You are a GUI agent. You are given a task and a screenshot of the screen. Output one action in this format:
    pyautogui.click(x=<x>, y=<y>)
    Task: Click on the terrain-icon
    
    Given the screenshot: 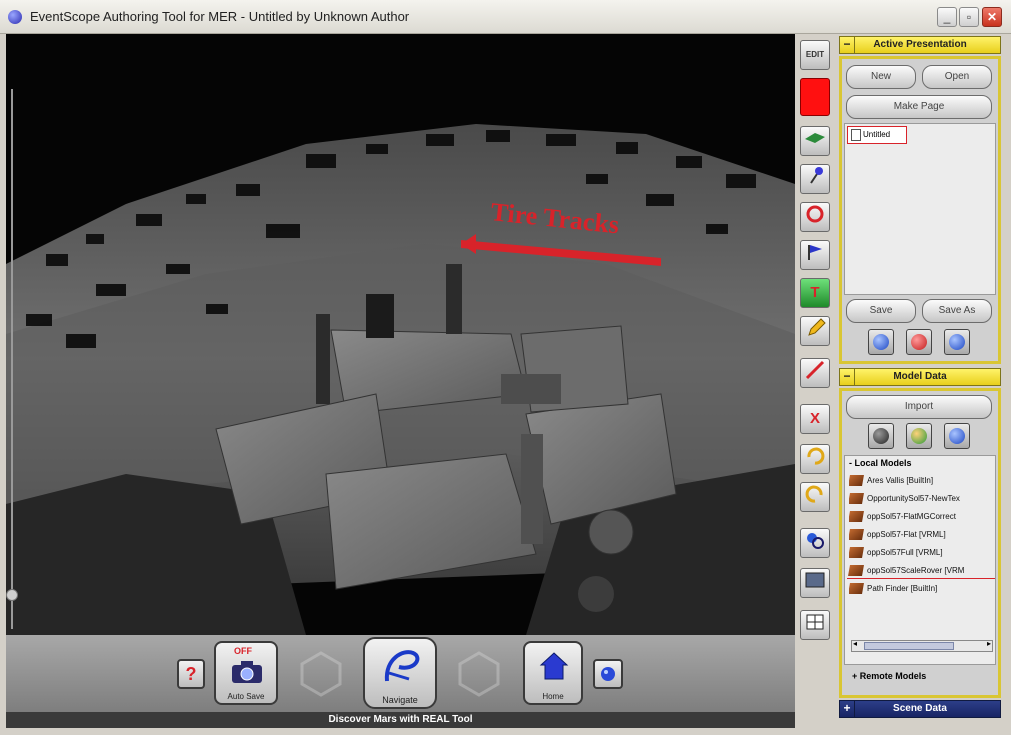 What is the action you would take?
    pyautogui.click(x=815, y=141)
    